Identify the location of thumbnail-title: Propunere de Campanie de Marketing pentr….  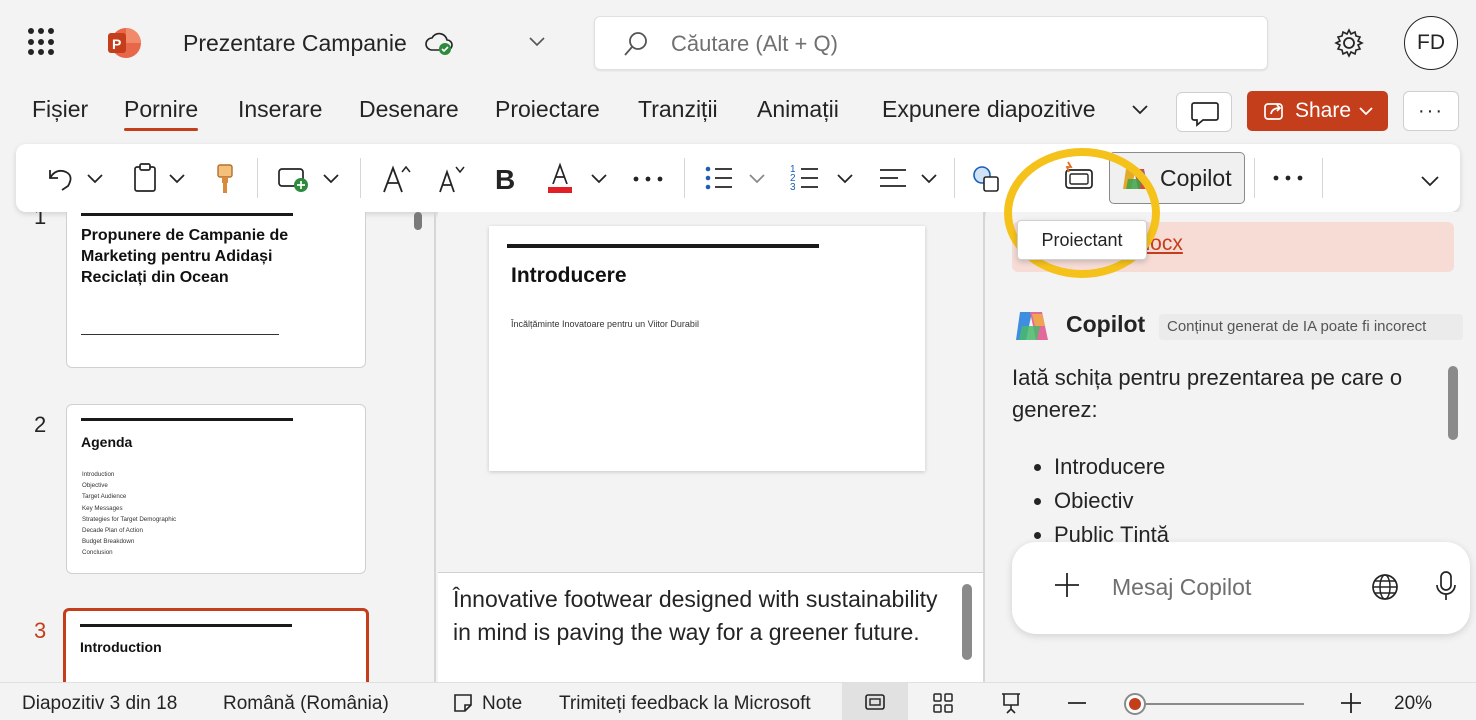
(185, 256).